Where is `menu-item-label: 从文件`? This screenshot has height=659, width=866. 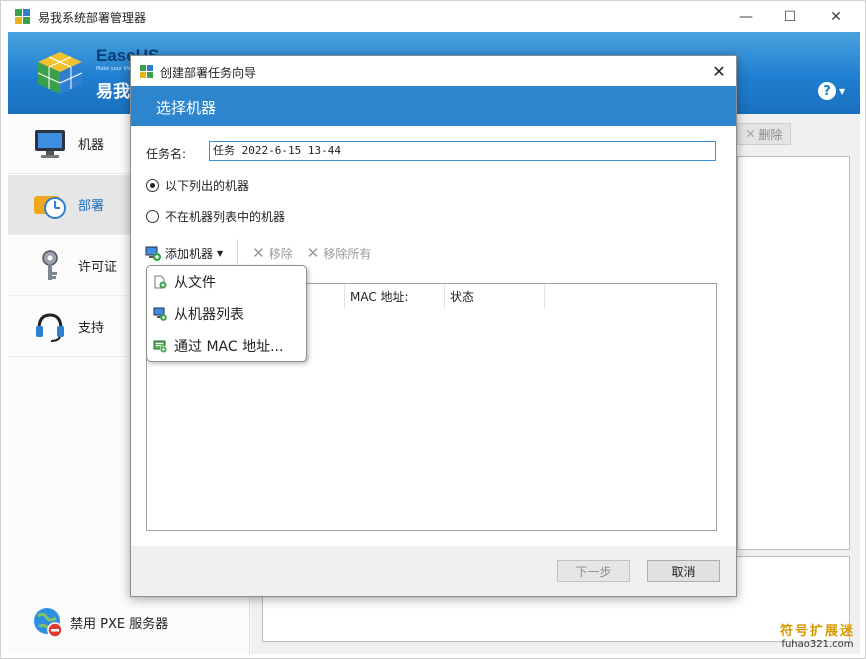
menu-item-label: 从文件 is located at coordinates (195, 283).